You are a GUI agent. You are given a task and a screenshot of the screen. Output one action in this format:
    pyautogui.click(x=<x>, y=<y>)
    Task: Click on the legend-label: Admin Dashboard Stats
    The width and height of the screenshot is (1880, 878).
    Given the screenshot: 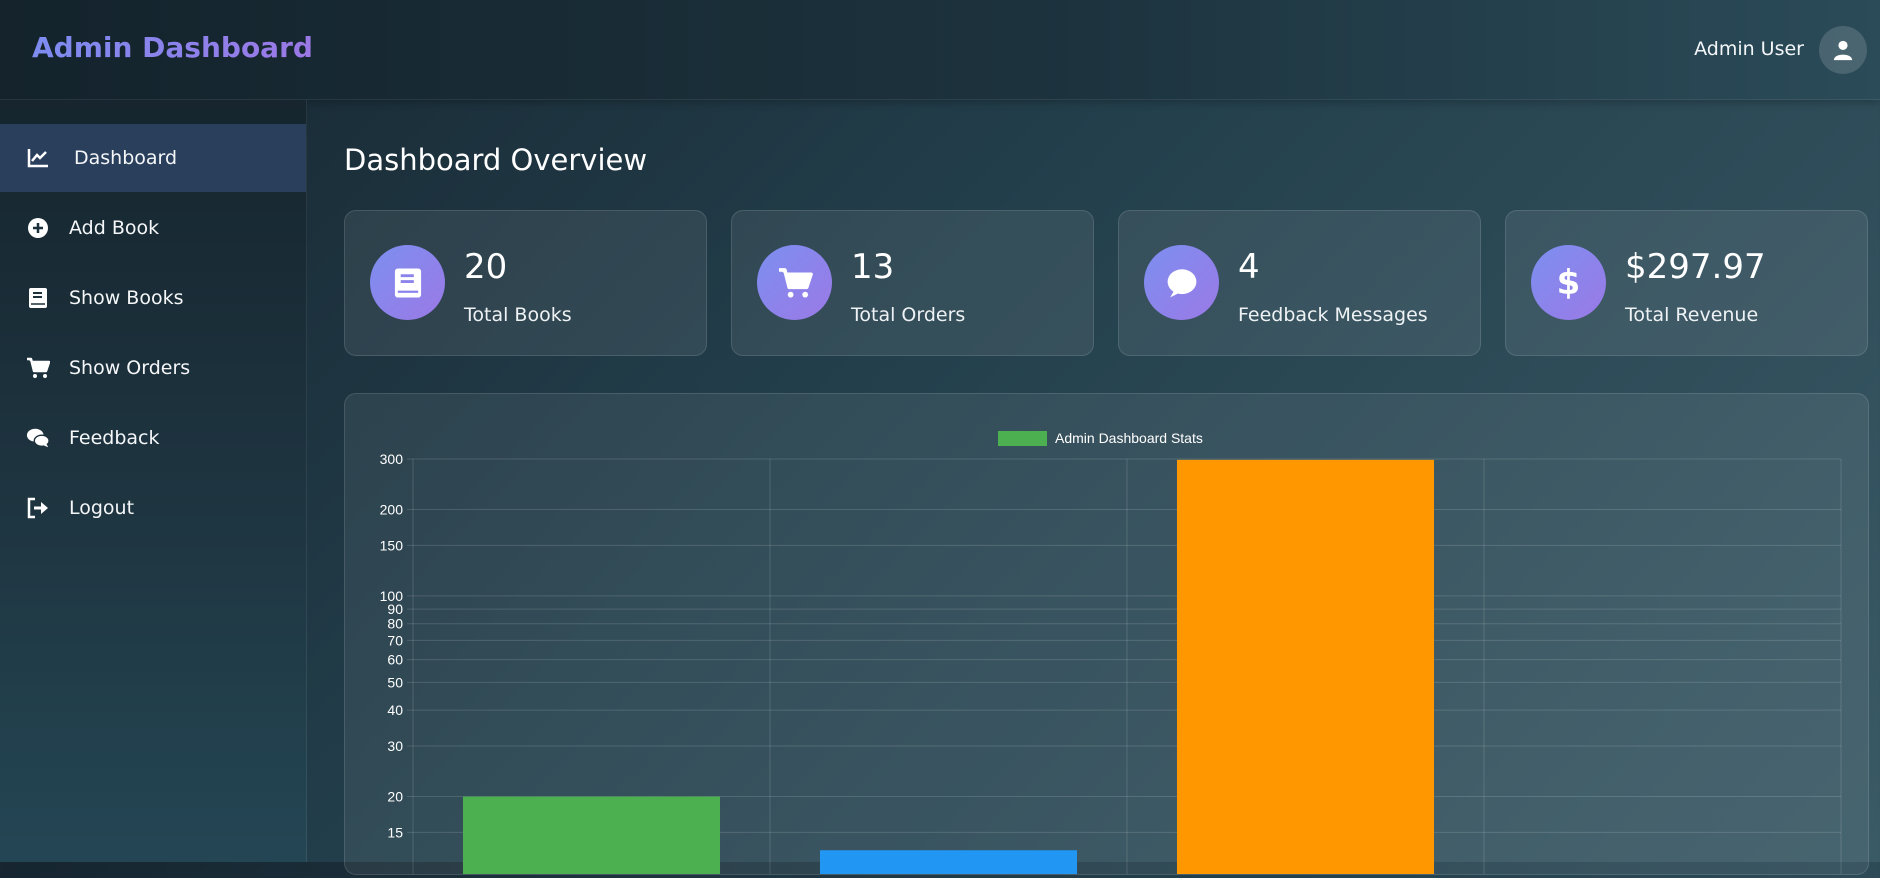 What is the action you would take?
    pyautogui.click(x=1129, y=438)
    